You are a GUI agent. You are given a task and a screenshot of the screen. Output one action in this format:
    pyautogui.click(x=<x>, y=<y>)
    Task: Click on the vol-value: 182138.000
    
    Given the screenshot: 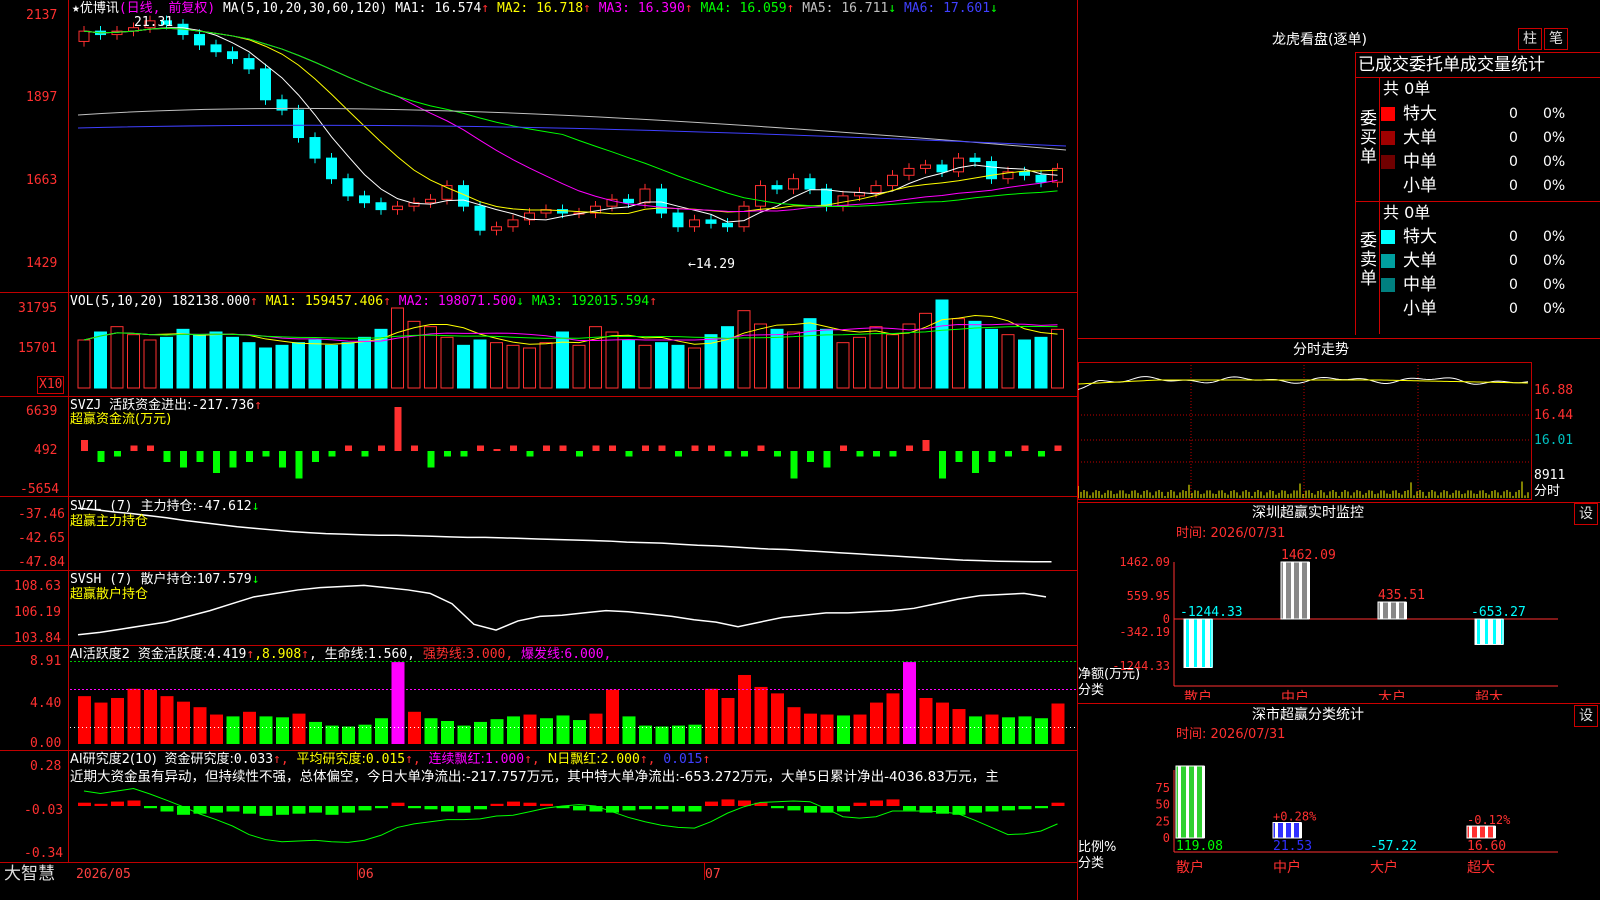 What is the action you would take?
    pyautogui.click(x=211, y=301)
    